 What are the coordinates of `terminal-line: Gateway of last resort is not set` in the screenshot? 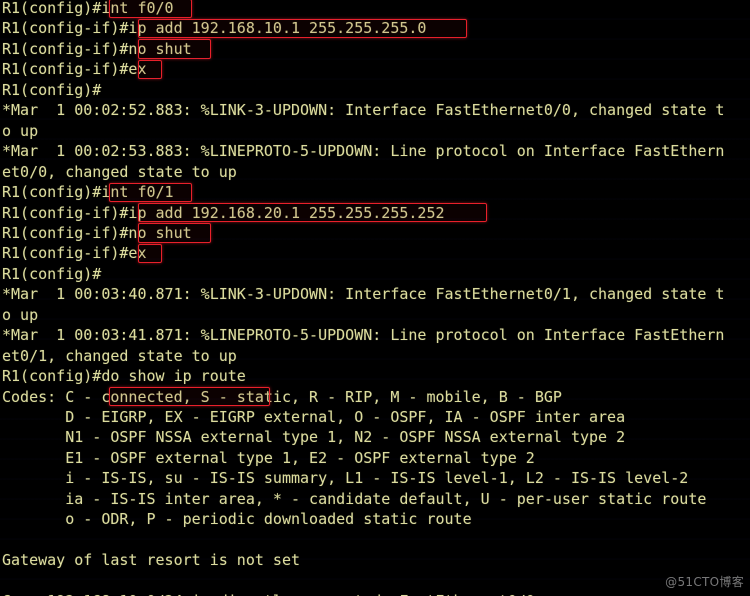 It's located at (151, 560).